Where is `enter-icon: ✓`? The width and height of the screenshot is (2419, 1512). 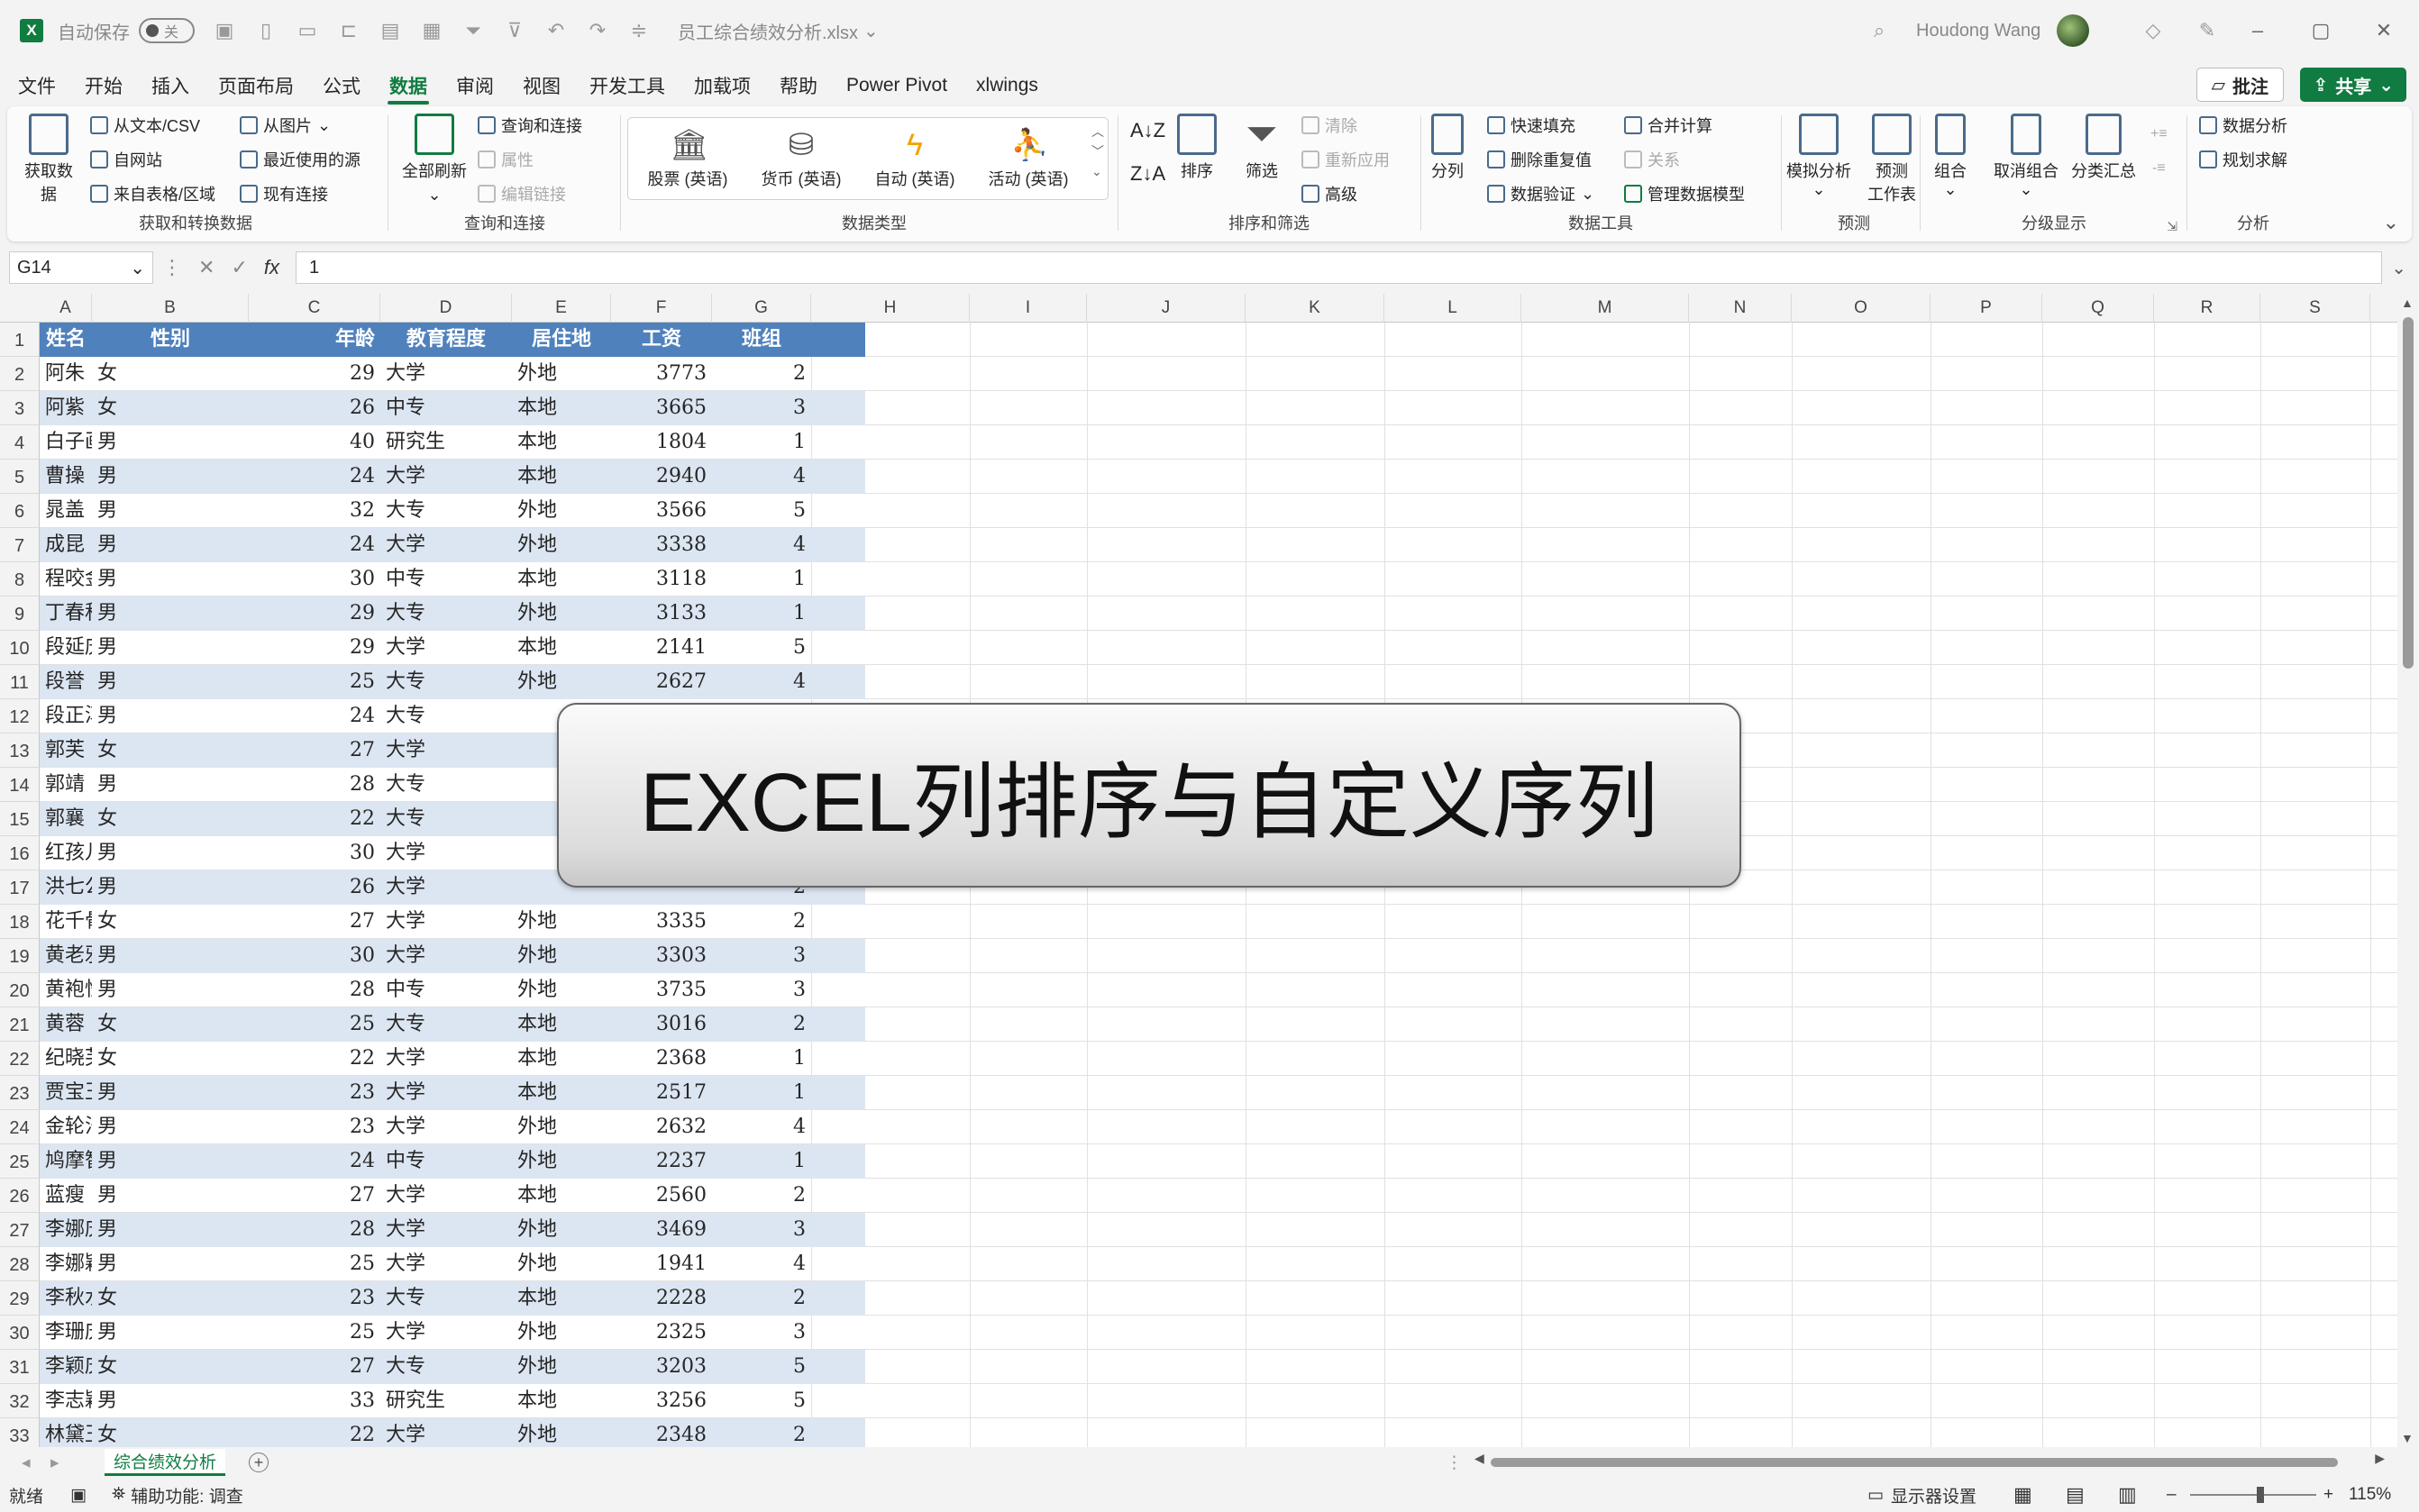 enter-icon: ✓ is located at coordinates (239, 267).